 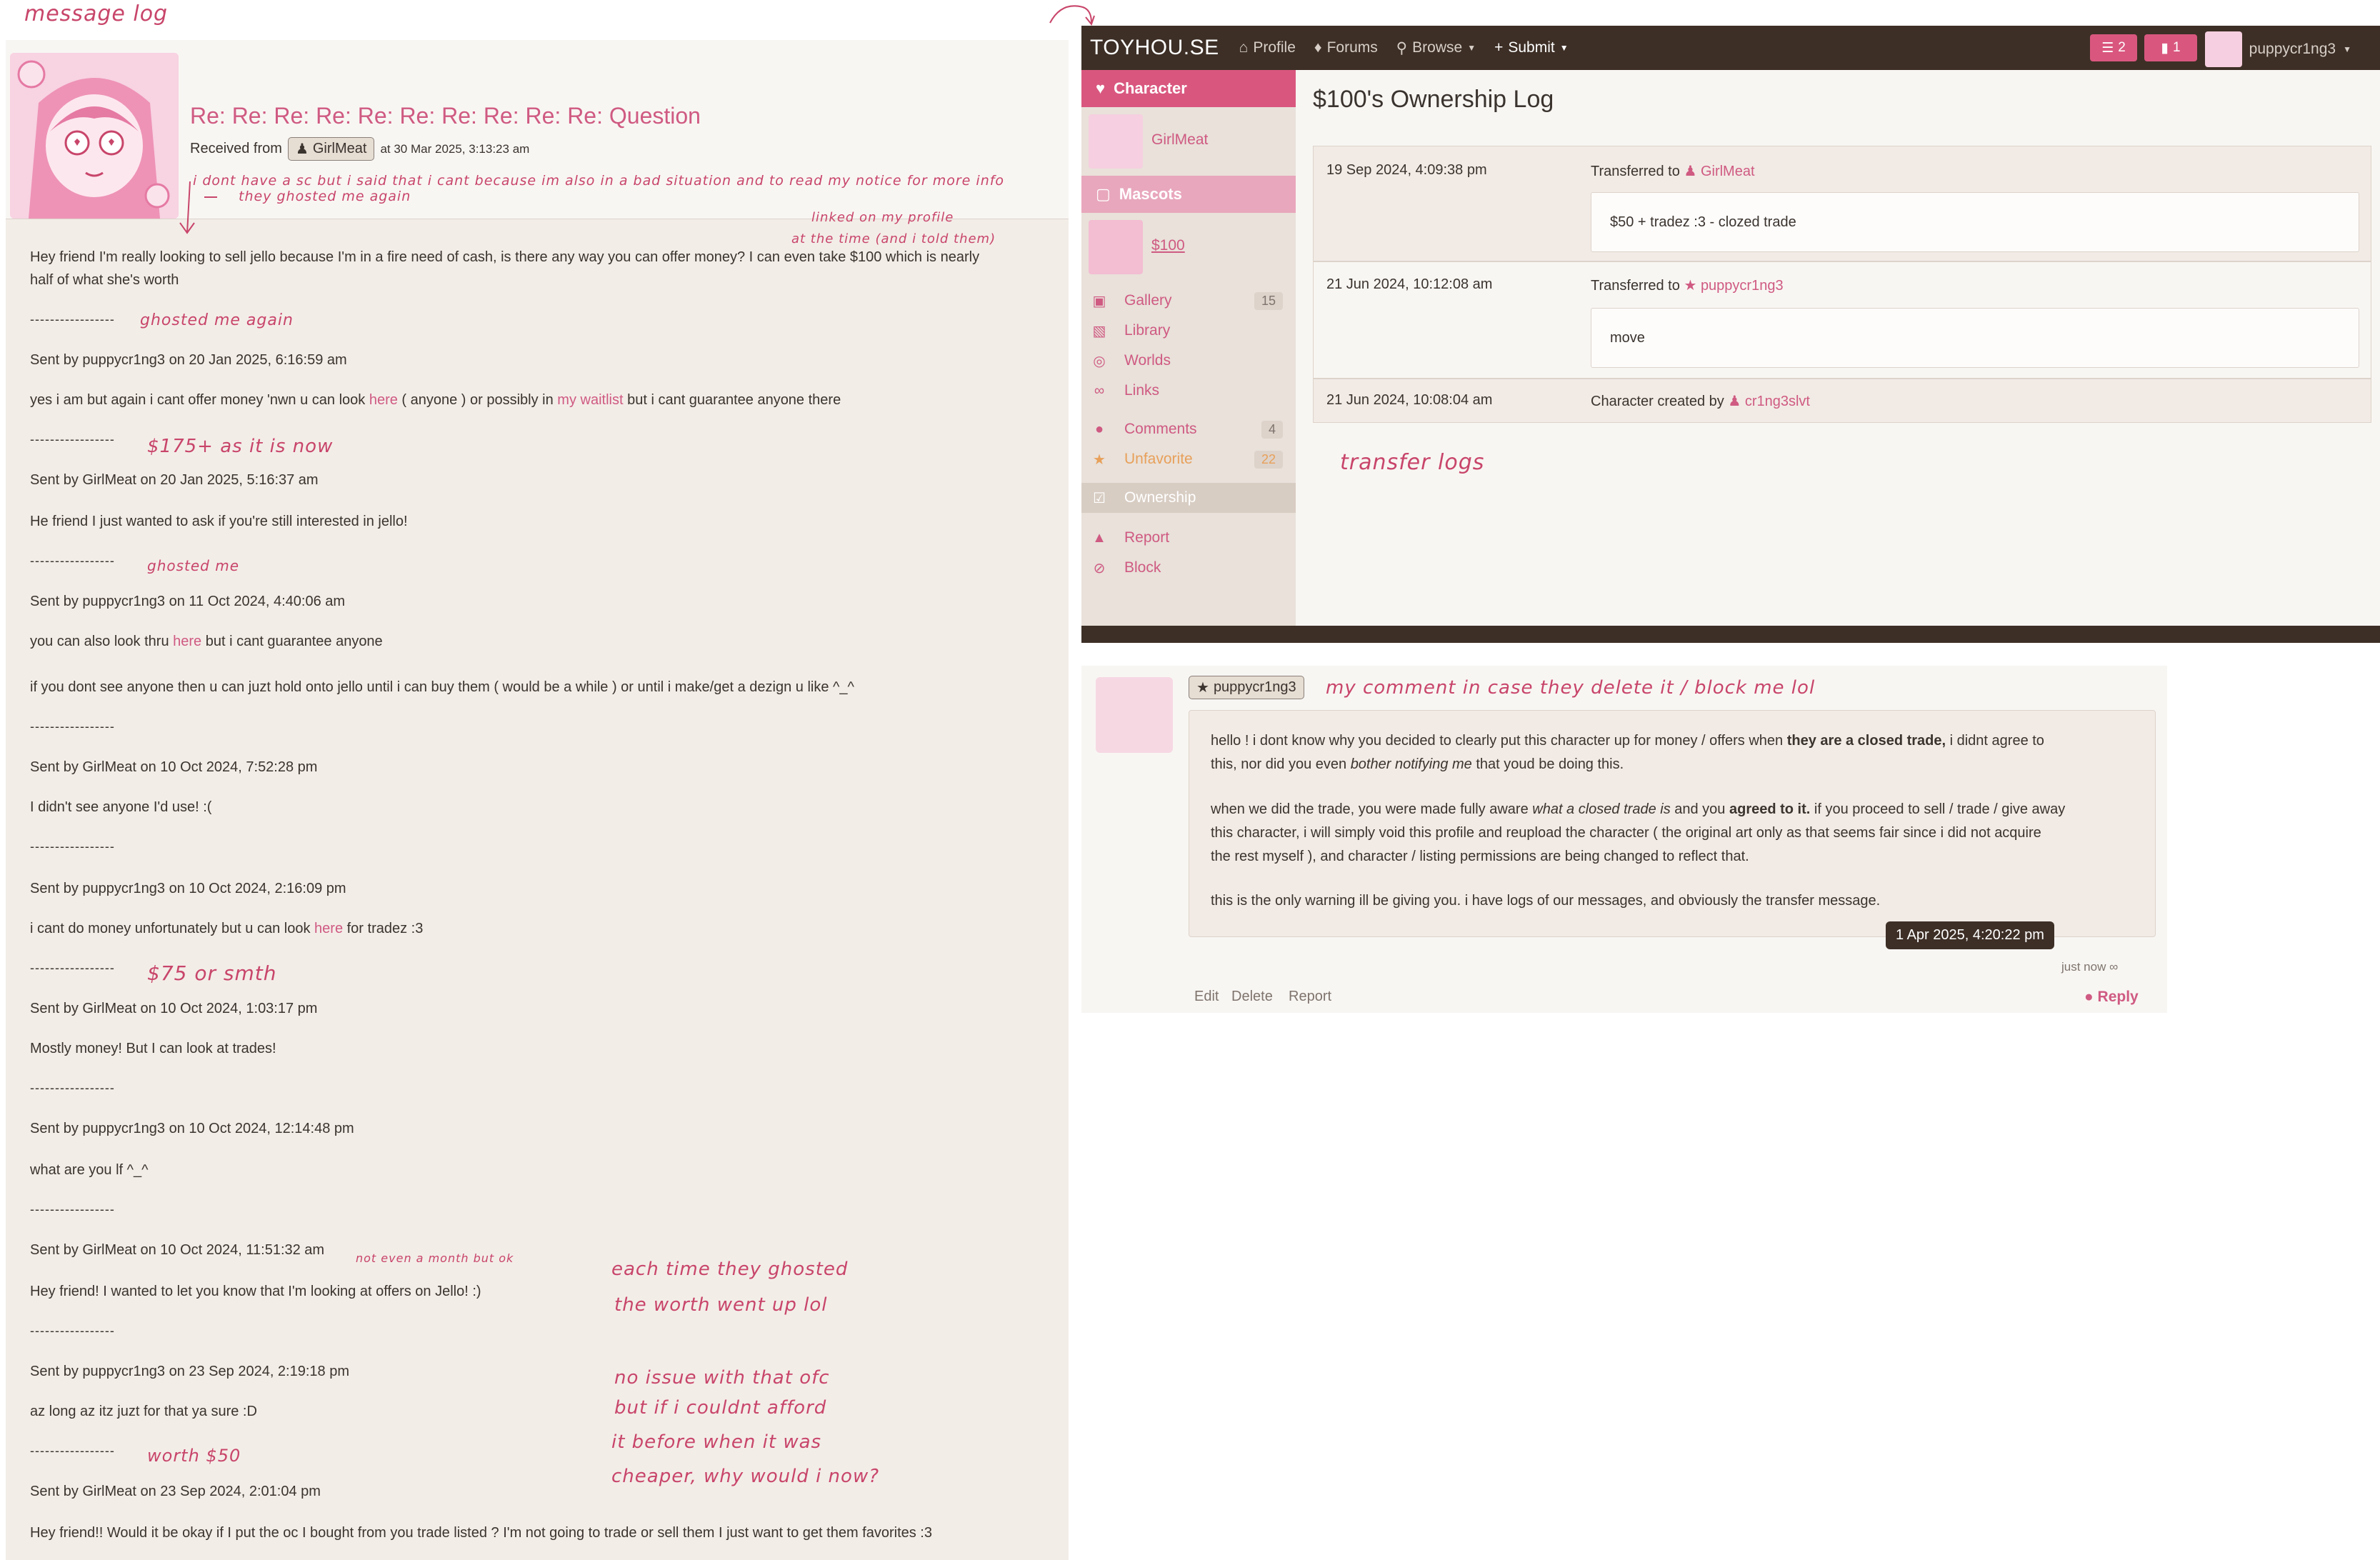 What do you see at coordinates (2111, 997) in the screenshot?
I see `reply-button: ● Reply` at bounding box center [2111, 997].